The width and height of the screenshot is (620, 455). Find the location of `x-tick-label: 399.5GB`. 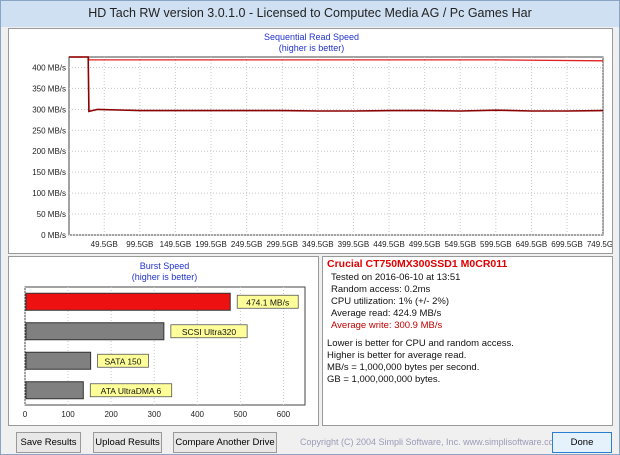

x-tick-label: 399.5GB is located at coordinates (354, 244).